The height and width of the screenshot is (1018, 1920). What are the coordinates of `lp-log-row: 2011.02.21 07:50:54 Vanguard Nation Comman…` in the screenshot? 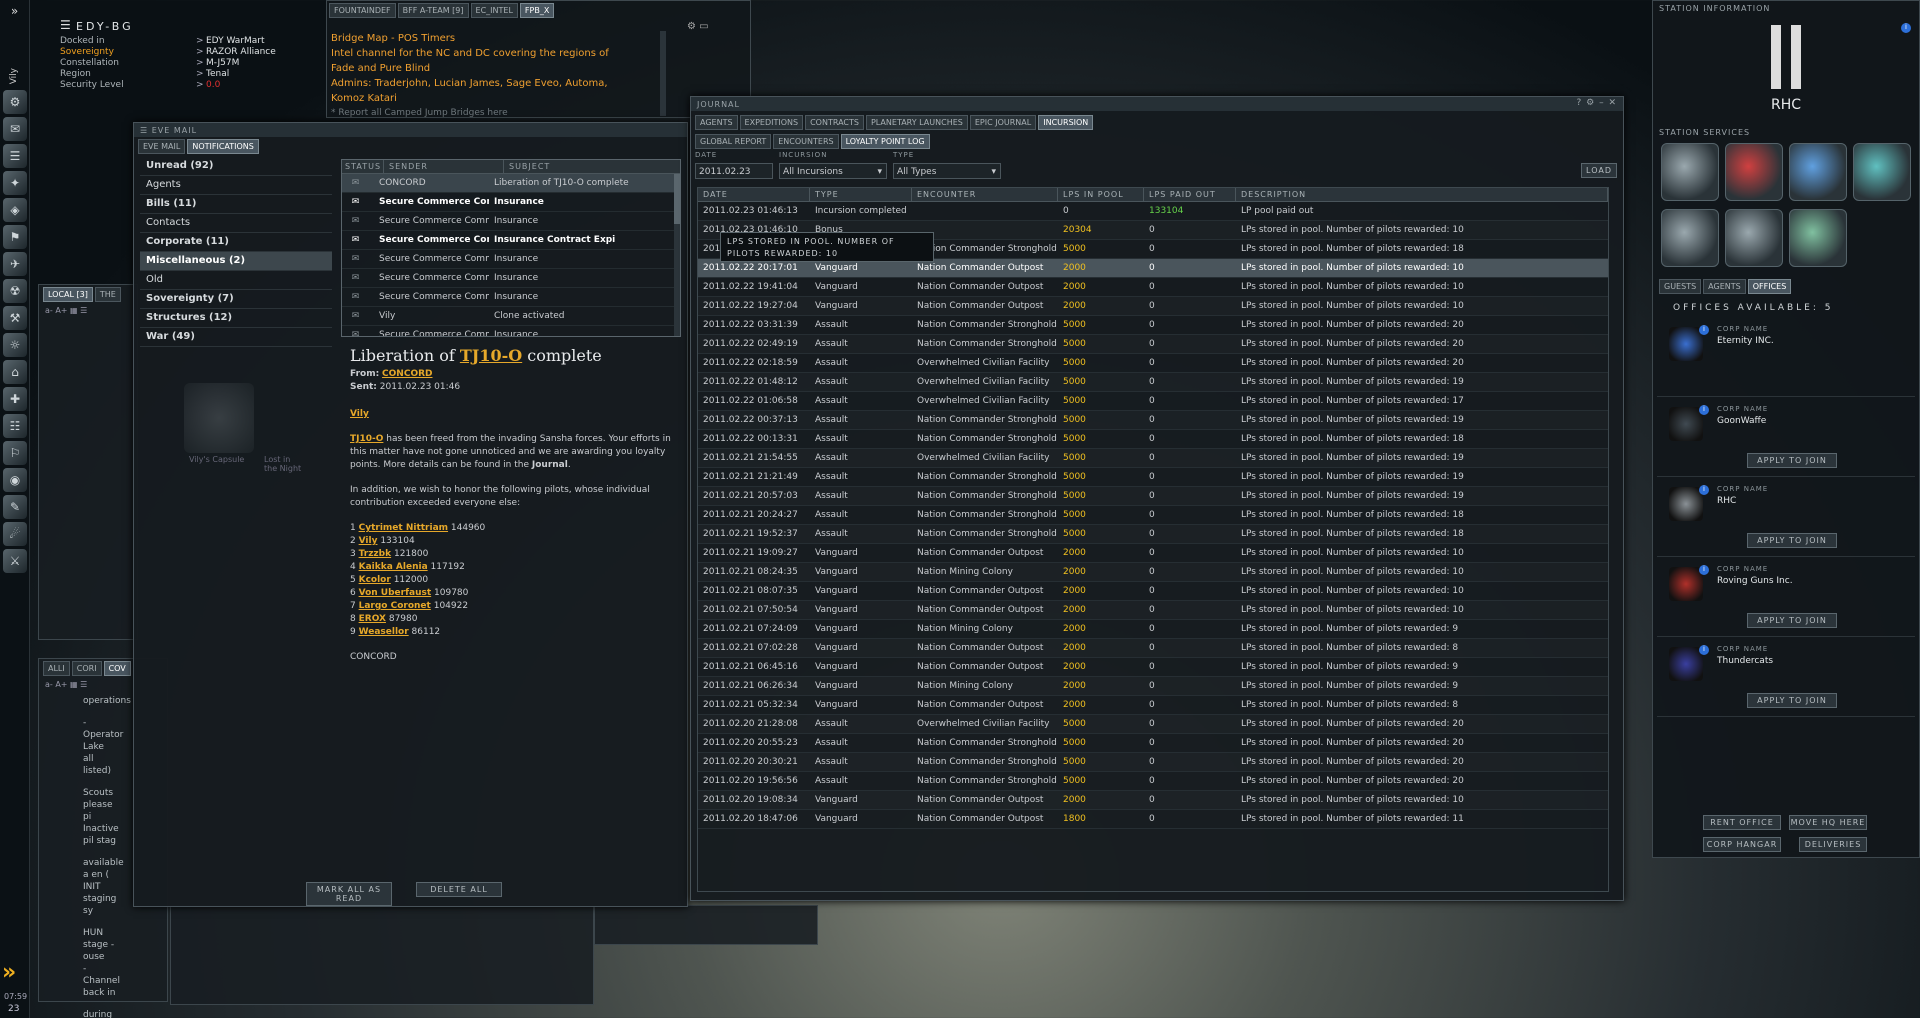 It's located at (1153, 610).